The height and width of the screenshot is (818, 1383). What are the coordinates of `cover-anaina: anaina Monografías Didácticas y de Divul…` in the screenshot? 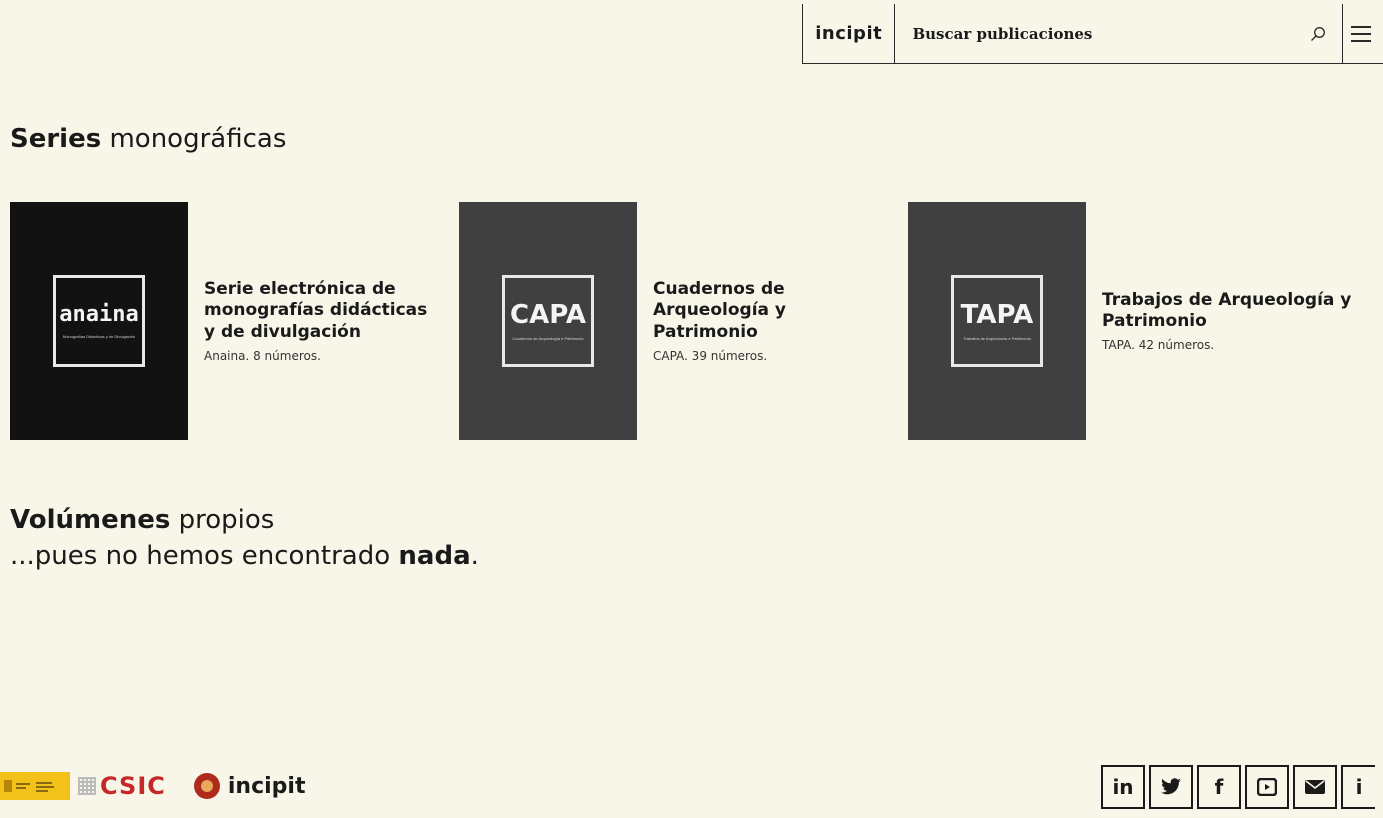 It's located at (99, 321).